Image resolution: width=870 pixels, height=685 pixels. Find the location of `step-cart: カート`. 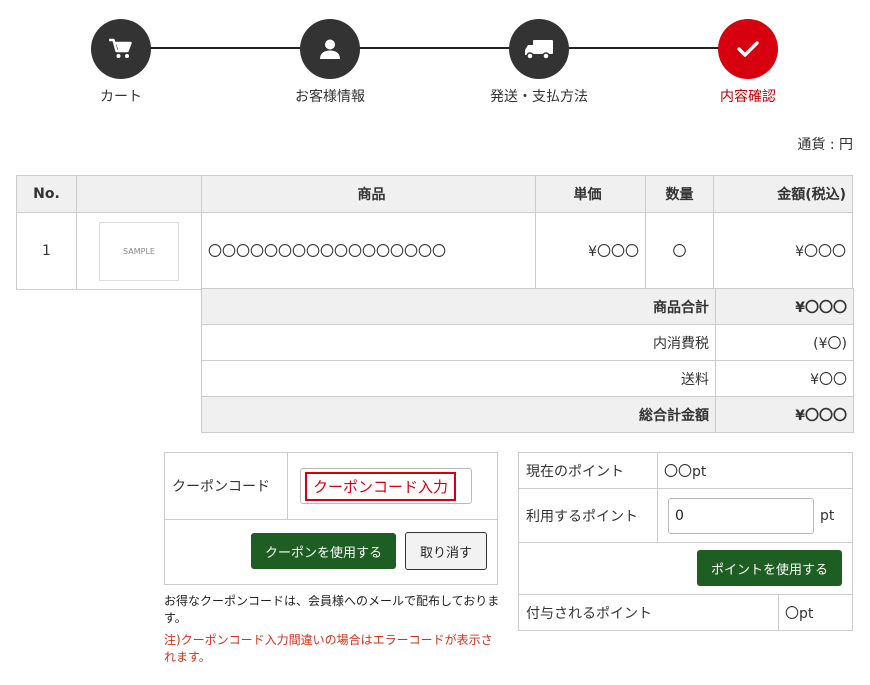

step-cart: カート is located at coordinates (121, 62).